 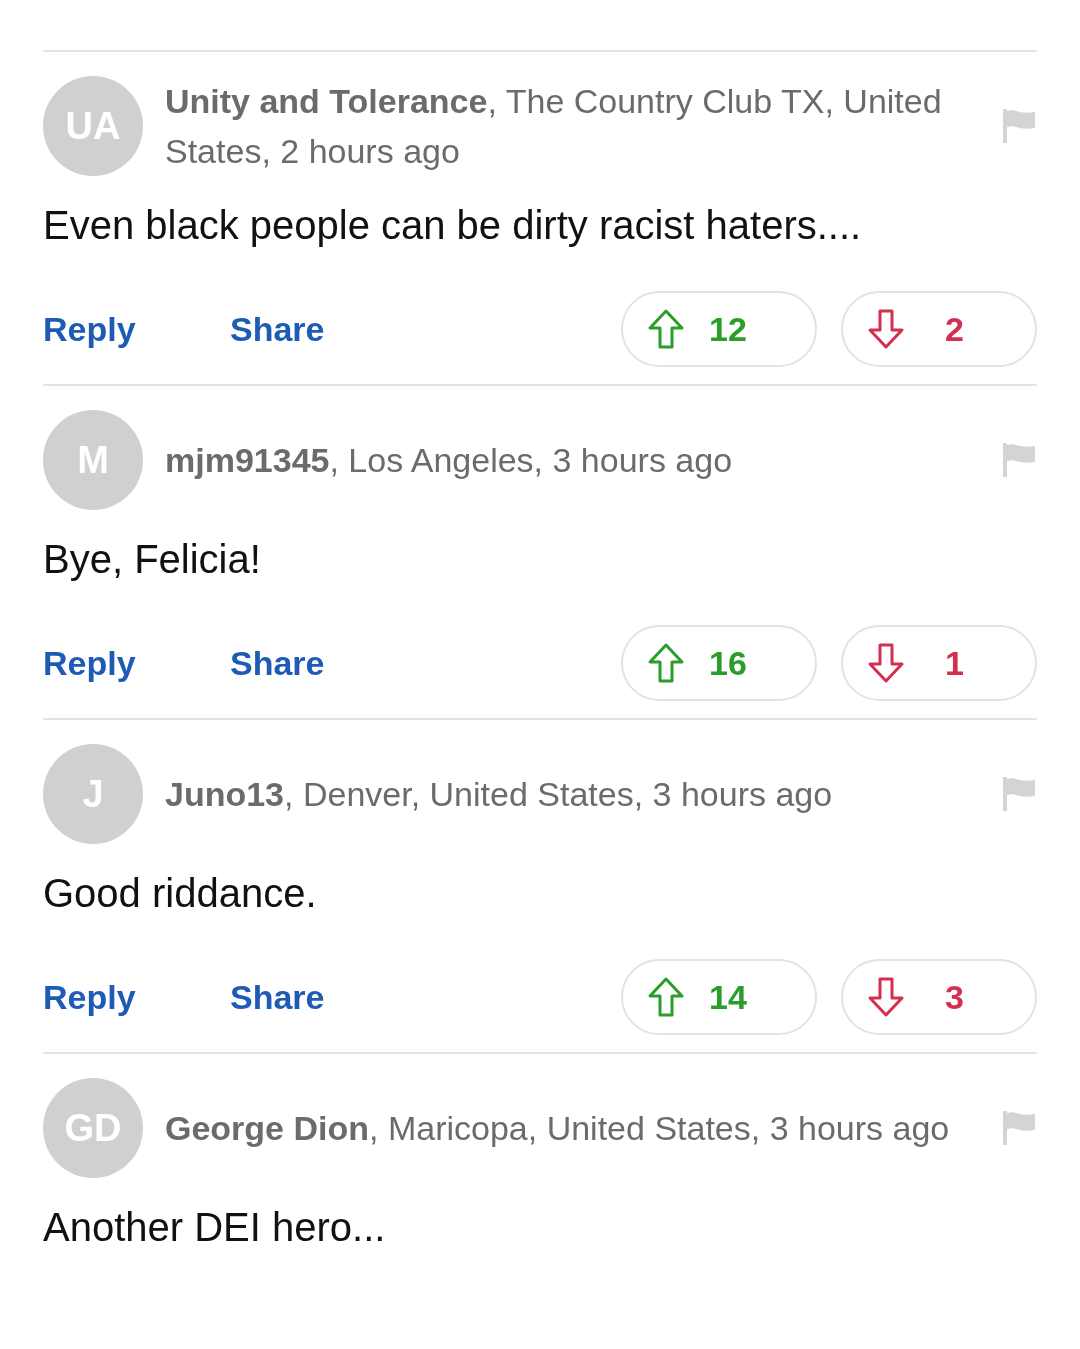 I want to click on upvote-button: 14, so click(x=719, y=997).